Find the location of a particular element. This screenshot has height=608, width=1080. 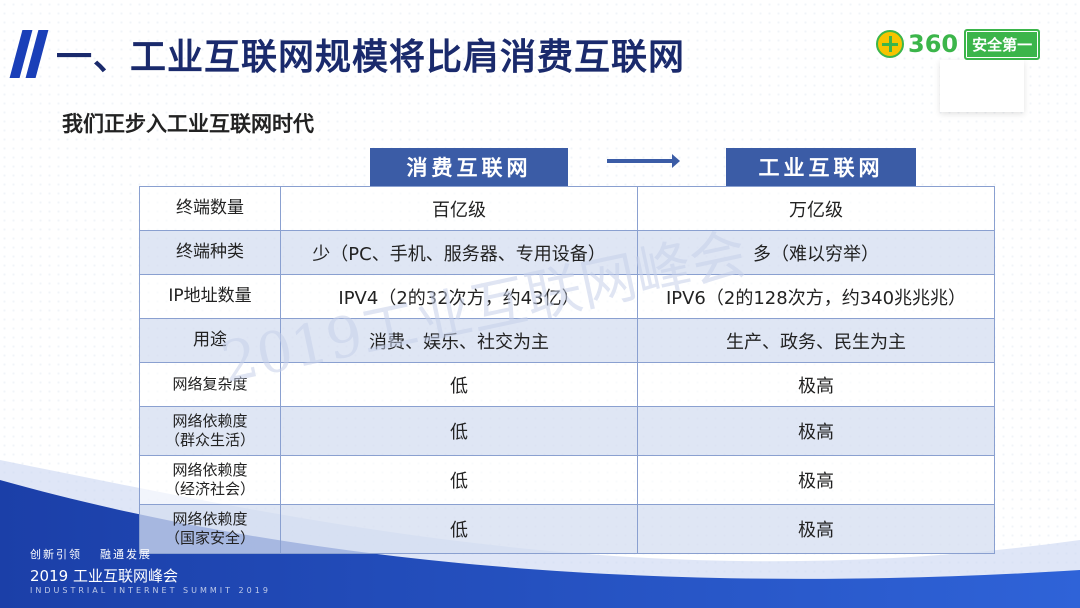

table-row: 用途 消费、娱乐、社交为主 生产、政务、民生为主 is located at coordinates (567, 340).